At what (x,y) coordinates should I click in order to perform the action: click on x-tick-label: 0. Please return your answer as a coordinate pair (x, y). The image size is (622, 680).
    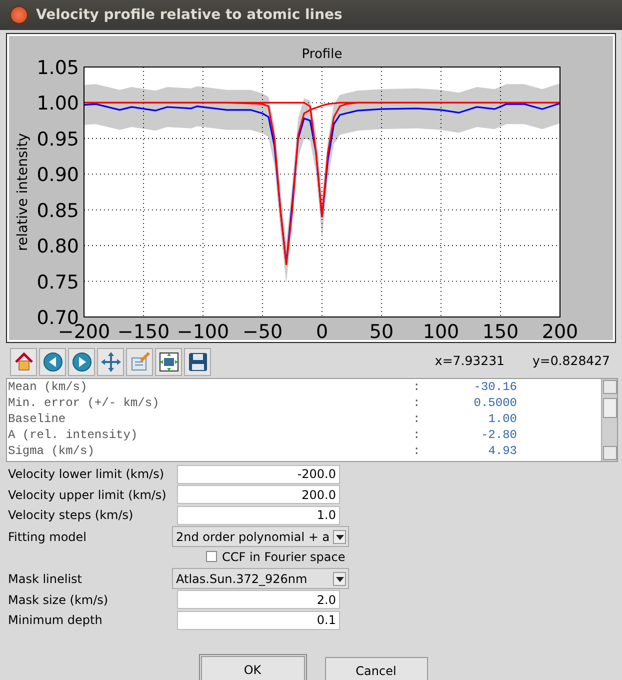
    Looking at the image, I should click on (322, 330).